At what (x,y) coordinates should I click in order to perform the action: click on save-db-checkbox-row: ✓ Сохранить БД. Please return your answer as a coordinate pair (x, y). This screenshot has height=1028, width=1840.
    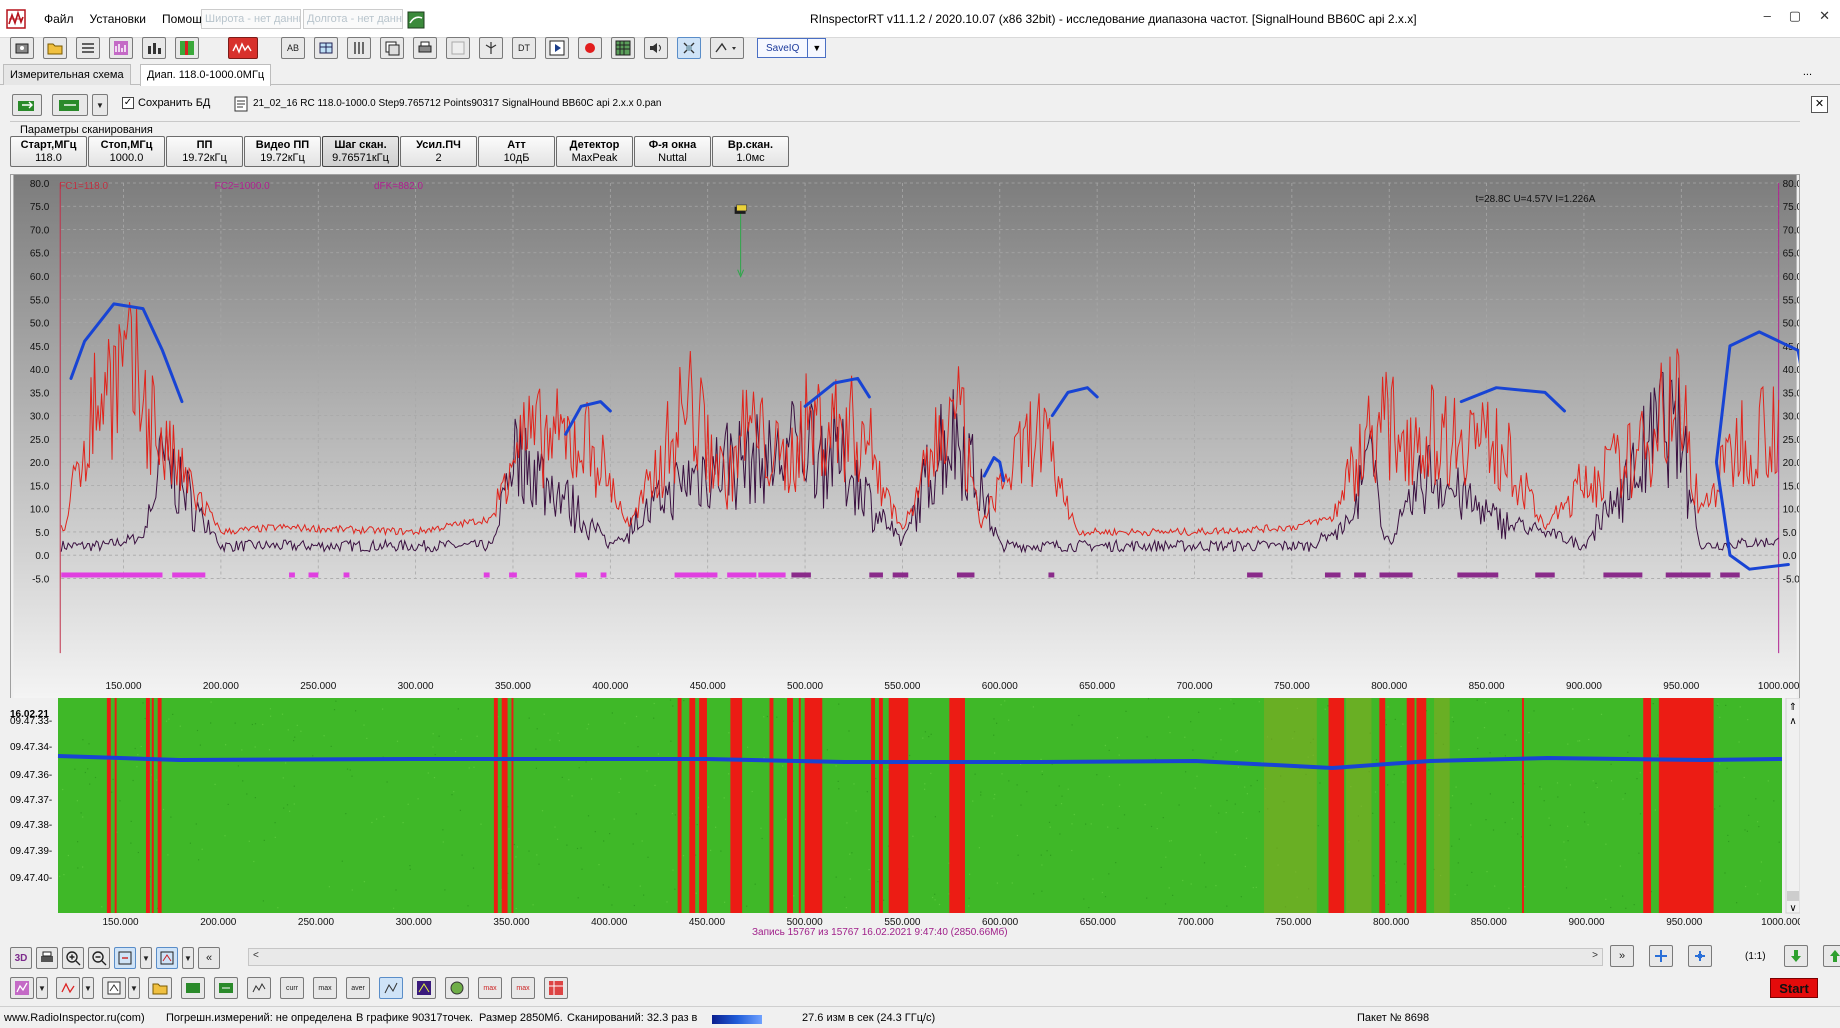
    Looking at the image, I should click on (166, 103).